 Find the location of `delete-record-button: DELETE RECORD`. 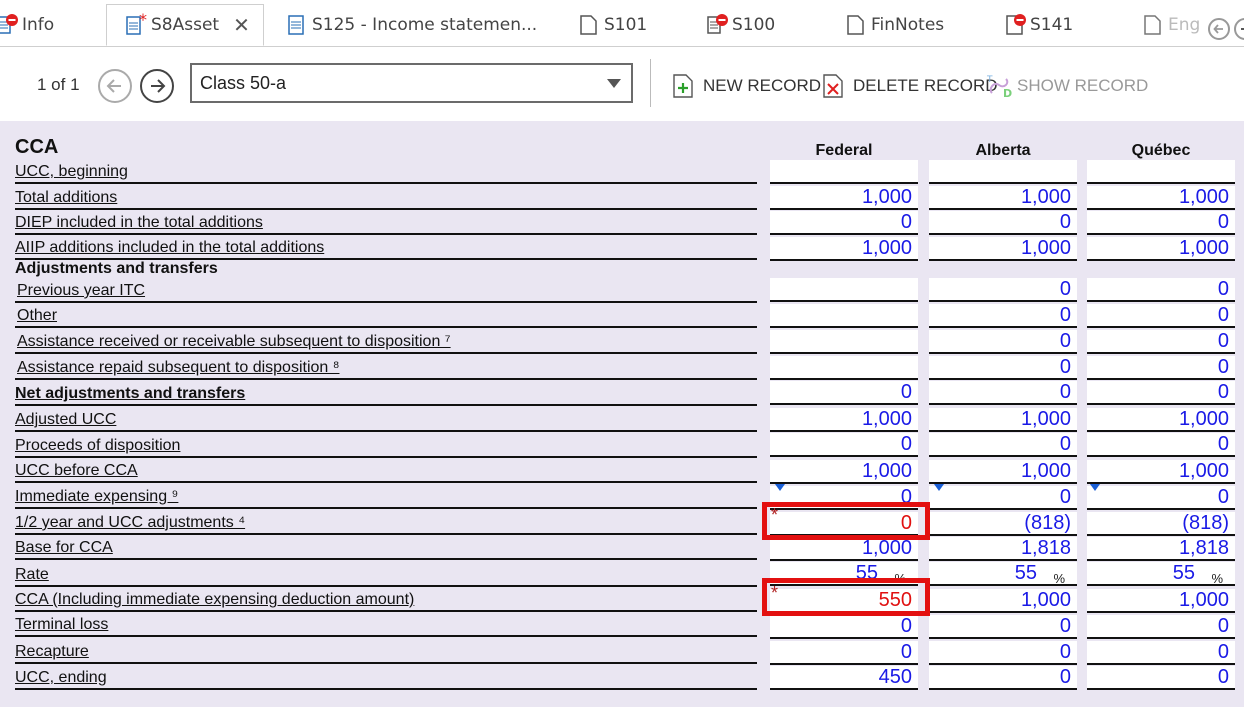

delete-record-button: DELETE RECORD is located at coordinates (910, 86).